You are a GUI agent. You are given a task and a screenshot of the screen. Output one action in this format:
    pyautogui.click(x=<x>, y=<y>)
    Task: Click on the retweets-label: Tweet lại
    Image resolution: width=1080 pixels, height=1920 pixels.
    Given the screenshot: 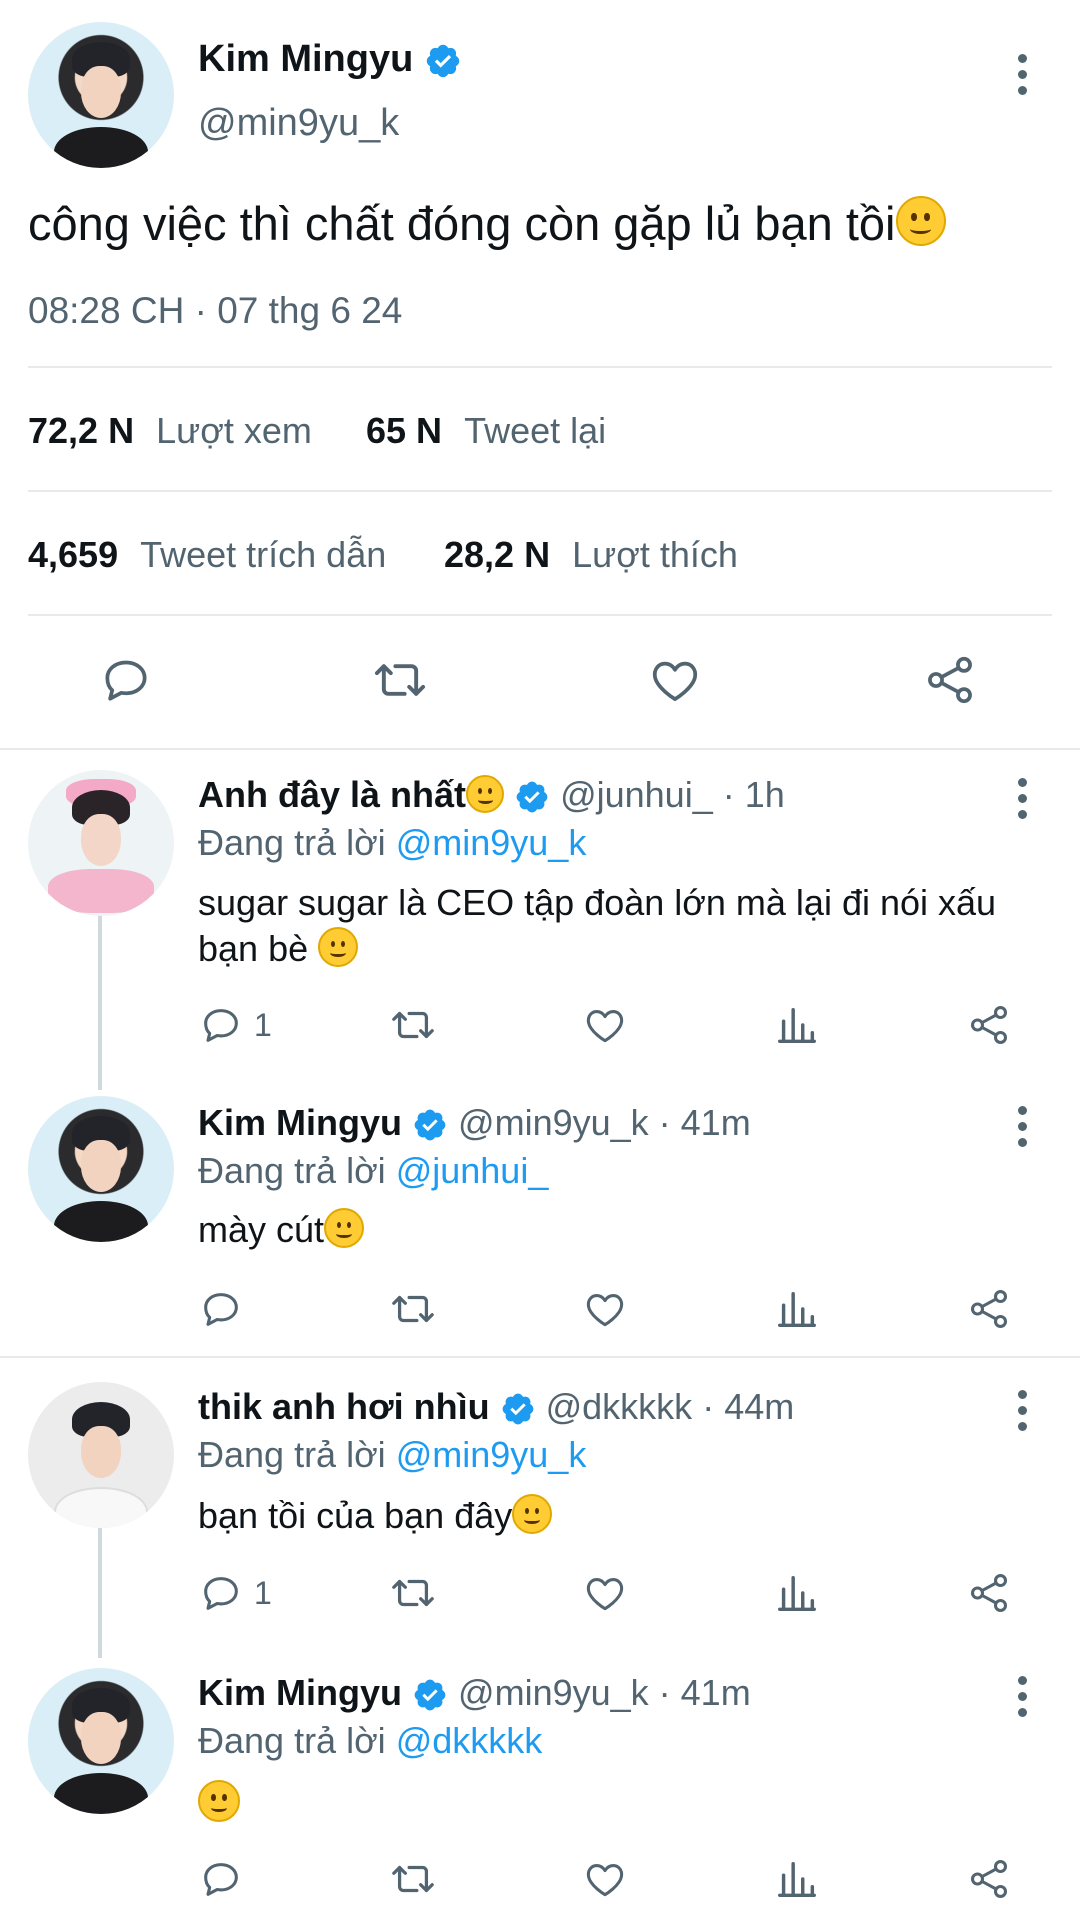 What is the action you would take?
    pyautogui.click(x=535, y=430)
    